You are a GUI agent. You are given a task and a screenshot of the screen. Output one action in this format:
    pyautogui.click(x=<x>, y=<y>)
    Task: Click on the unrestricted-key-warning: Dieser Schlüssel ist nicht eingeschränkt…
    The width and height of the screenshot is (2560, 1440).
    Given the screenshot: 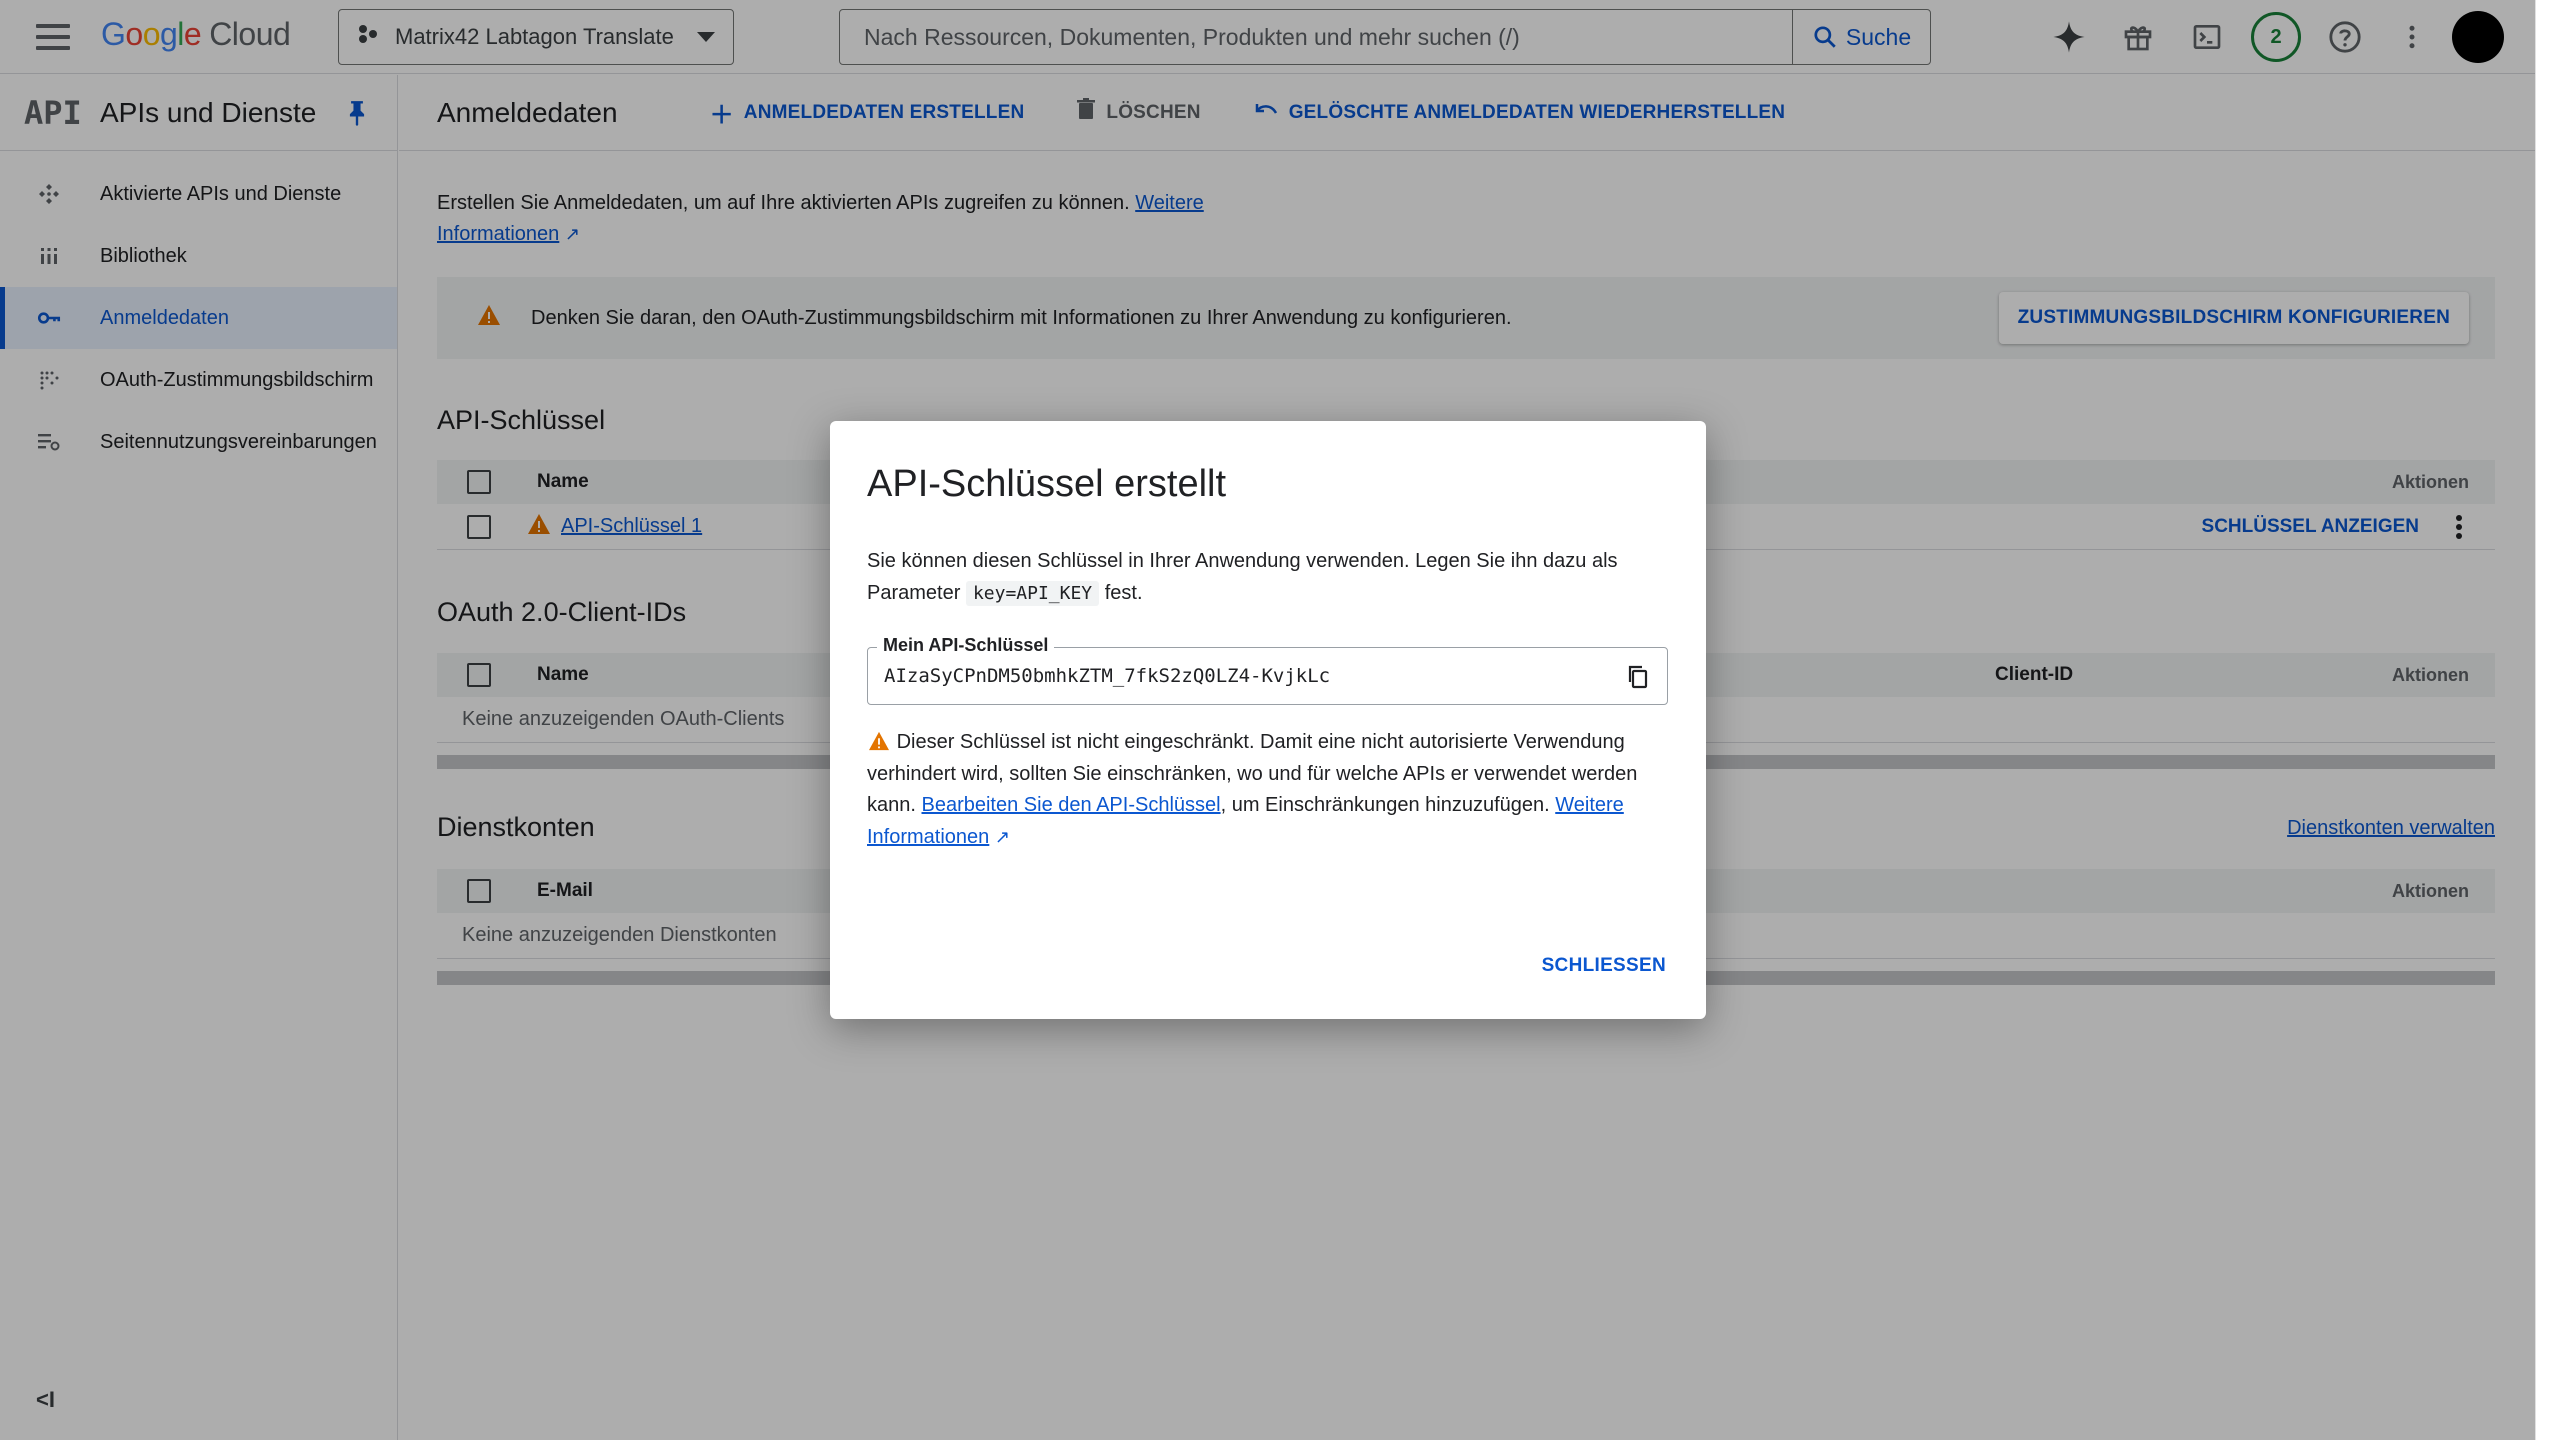 What is the action you would take?
    pyautogui.click(x=1252, y=789)
    